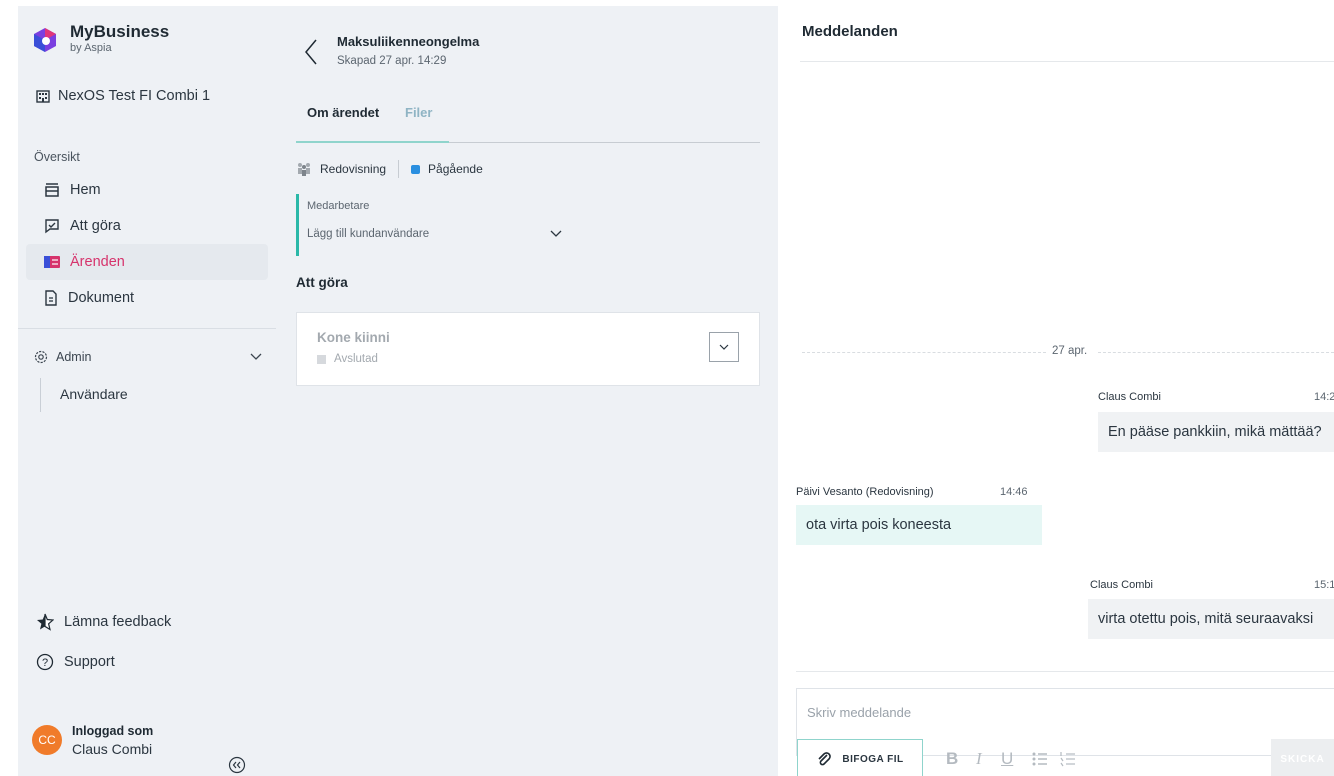  Describe the element at coordinates (356, 359) in the screenshot. I see `task-status-label: Avslutad` at that location.